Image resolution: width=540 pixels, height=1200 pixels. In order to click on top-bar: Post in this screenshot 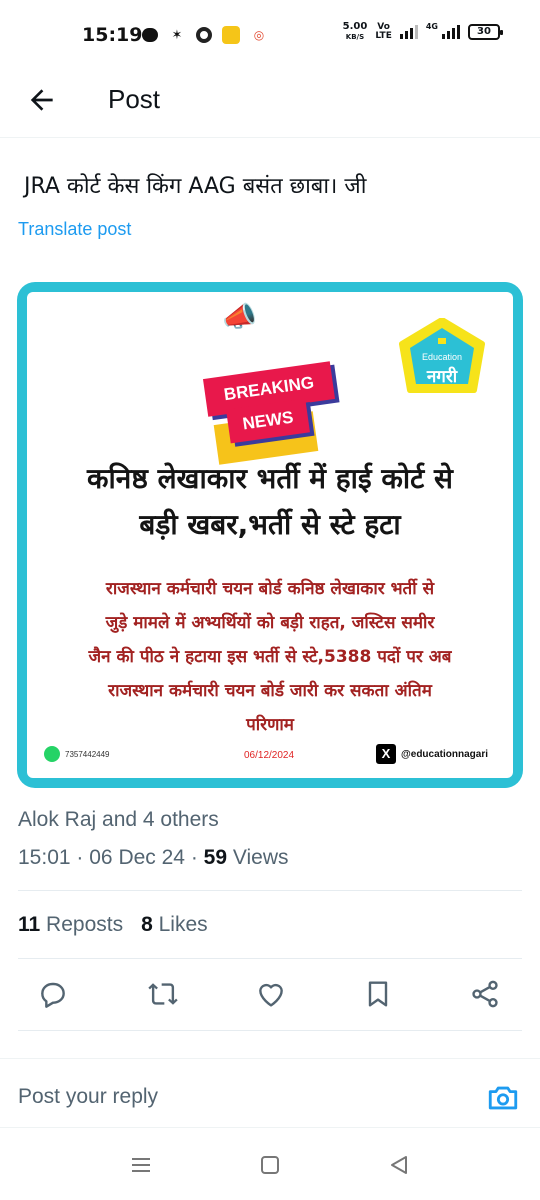, I will do `click(270, 104)`.